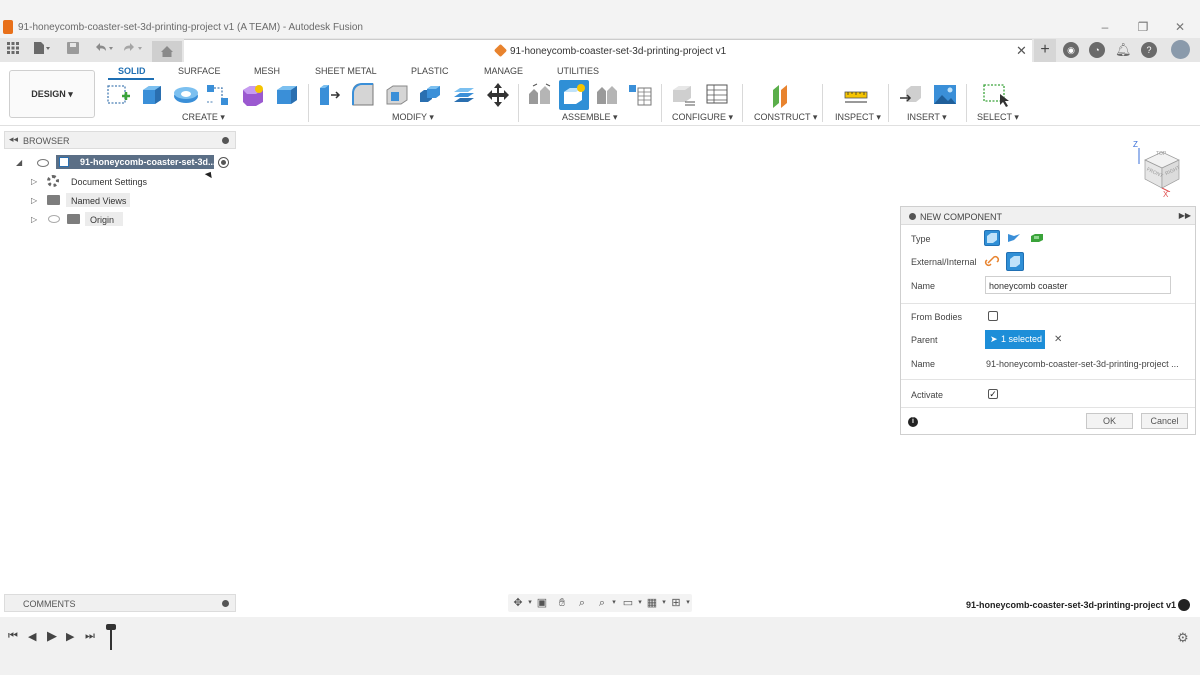 Image resolution: width=1200 pixels, height=675 pixels. I want to click on tab-mesh: MESH, so click(267, 71).